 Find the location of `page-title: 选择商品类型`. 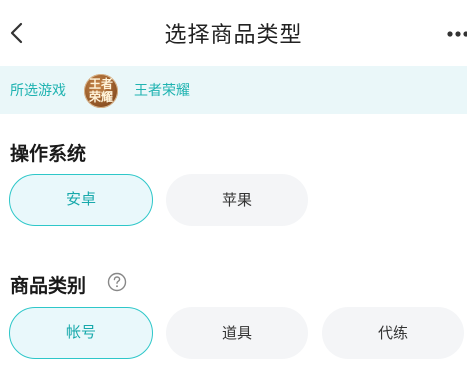

page-title: 选择商品类型 is located at coordinates (233, 35).